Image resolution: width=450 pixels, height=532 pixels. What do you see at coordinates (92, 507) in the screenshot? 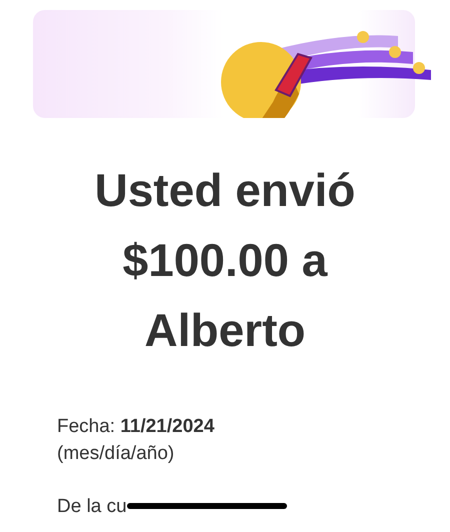
I see `account-text: De la cu` at bounding box center [92, 507].